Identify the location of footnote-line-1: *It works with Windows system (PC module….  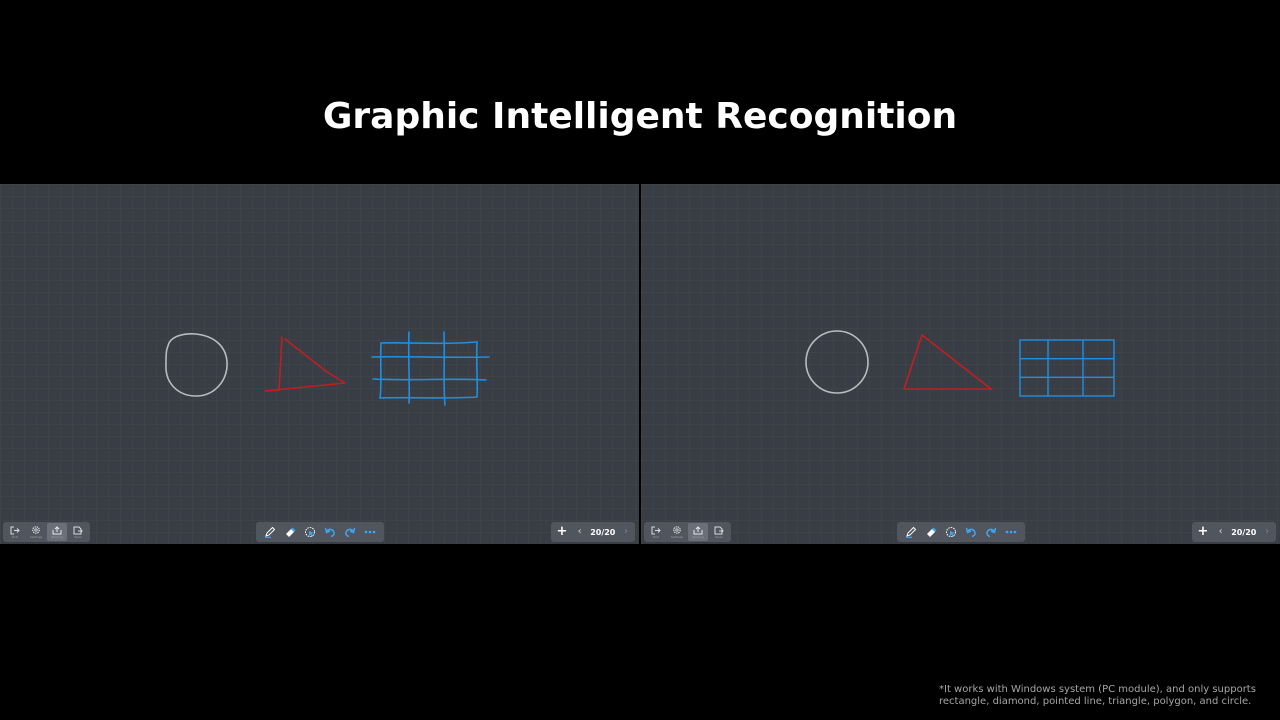
(1097, 689).